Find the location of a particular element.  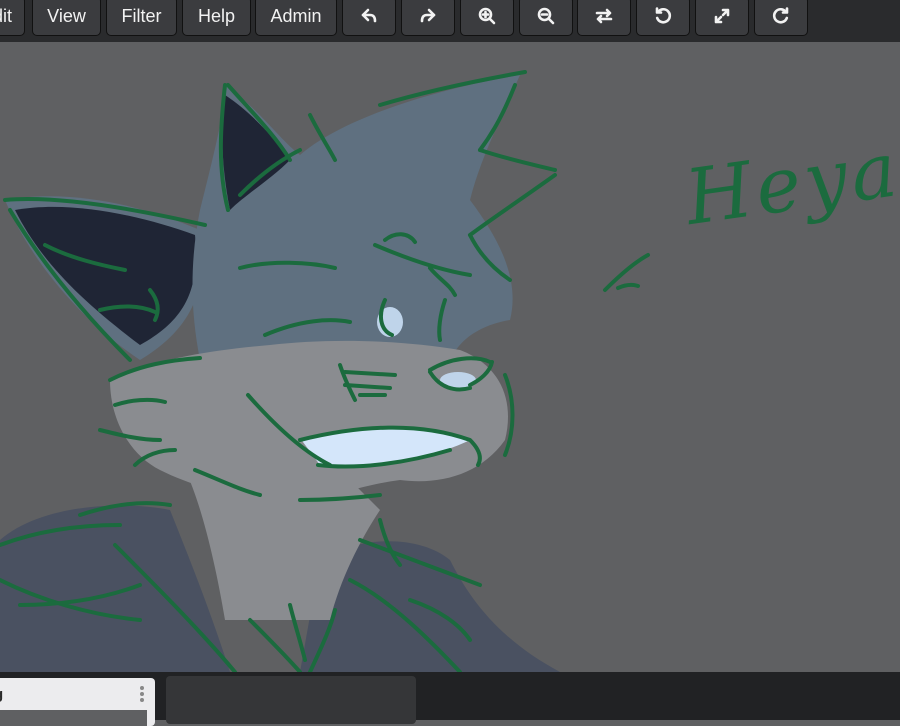

admin-menu-button: Admin is located at coordinates (296, 18).